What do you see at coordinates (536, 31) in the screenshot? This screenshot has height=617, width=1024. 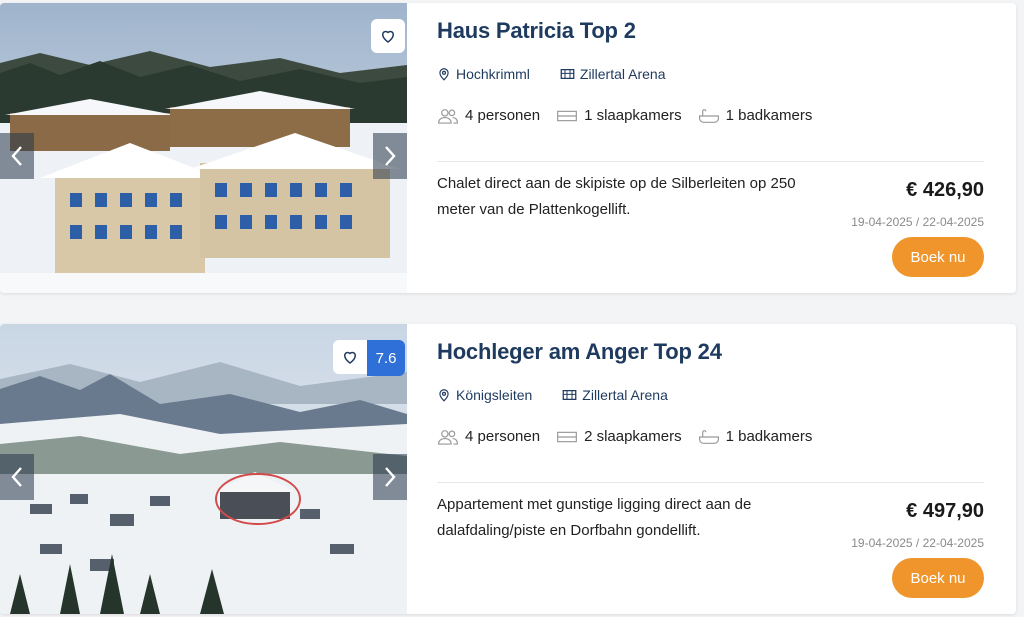 I see `listing-title: Haus Patricia Top 2` at bounding box center [536, 31].